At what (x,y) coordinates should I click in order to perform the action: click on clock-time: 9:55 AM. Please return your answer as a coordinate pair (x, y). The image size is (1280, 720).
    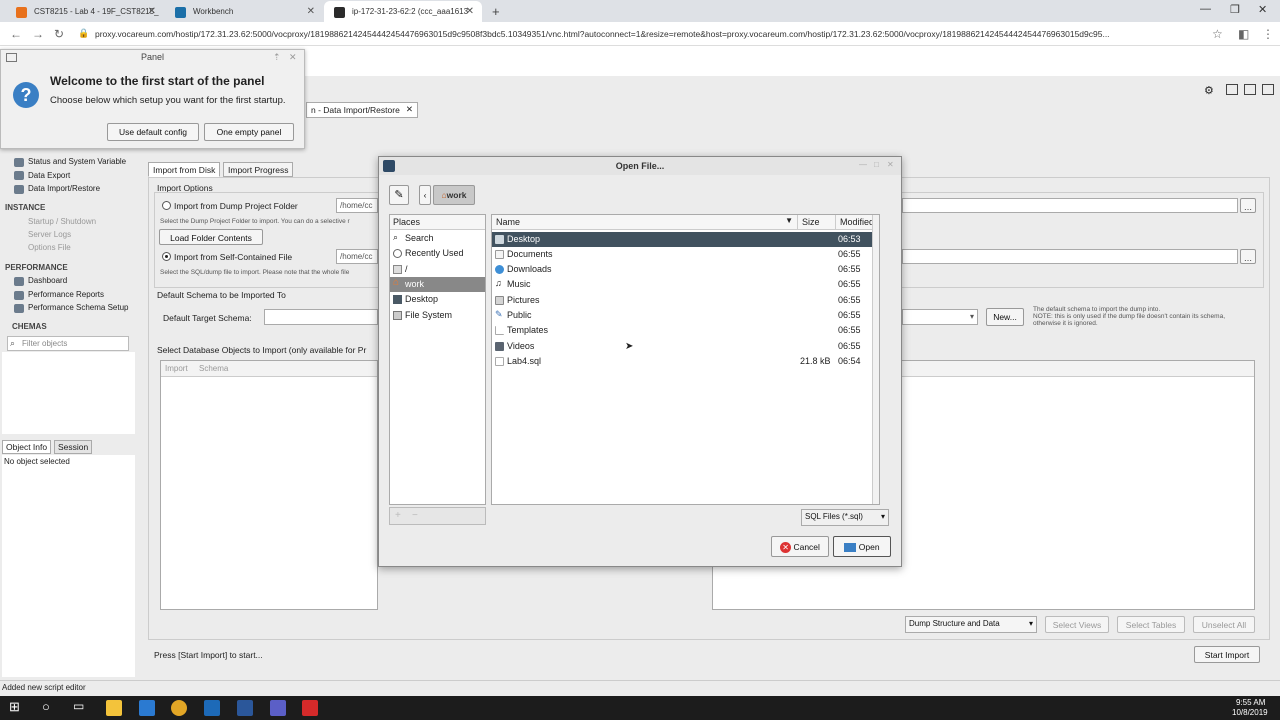
    Looking at the image, I should click on (1250, 702).